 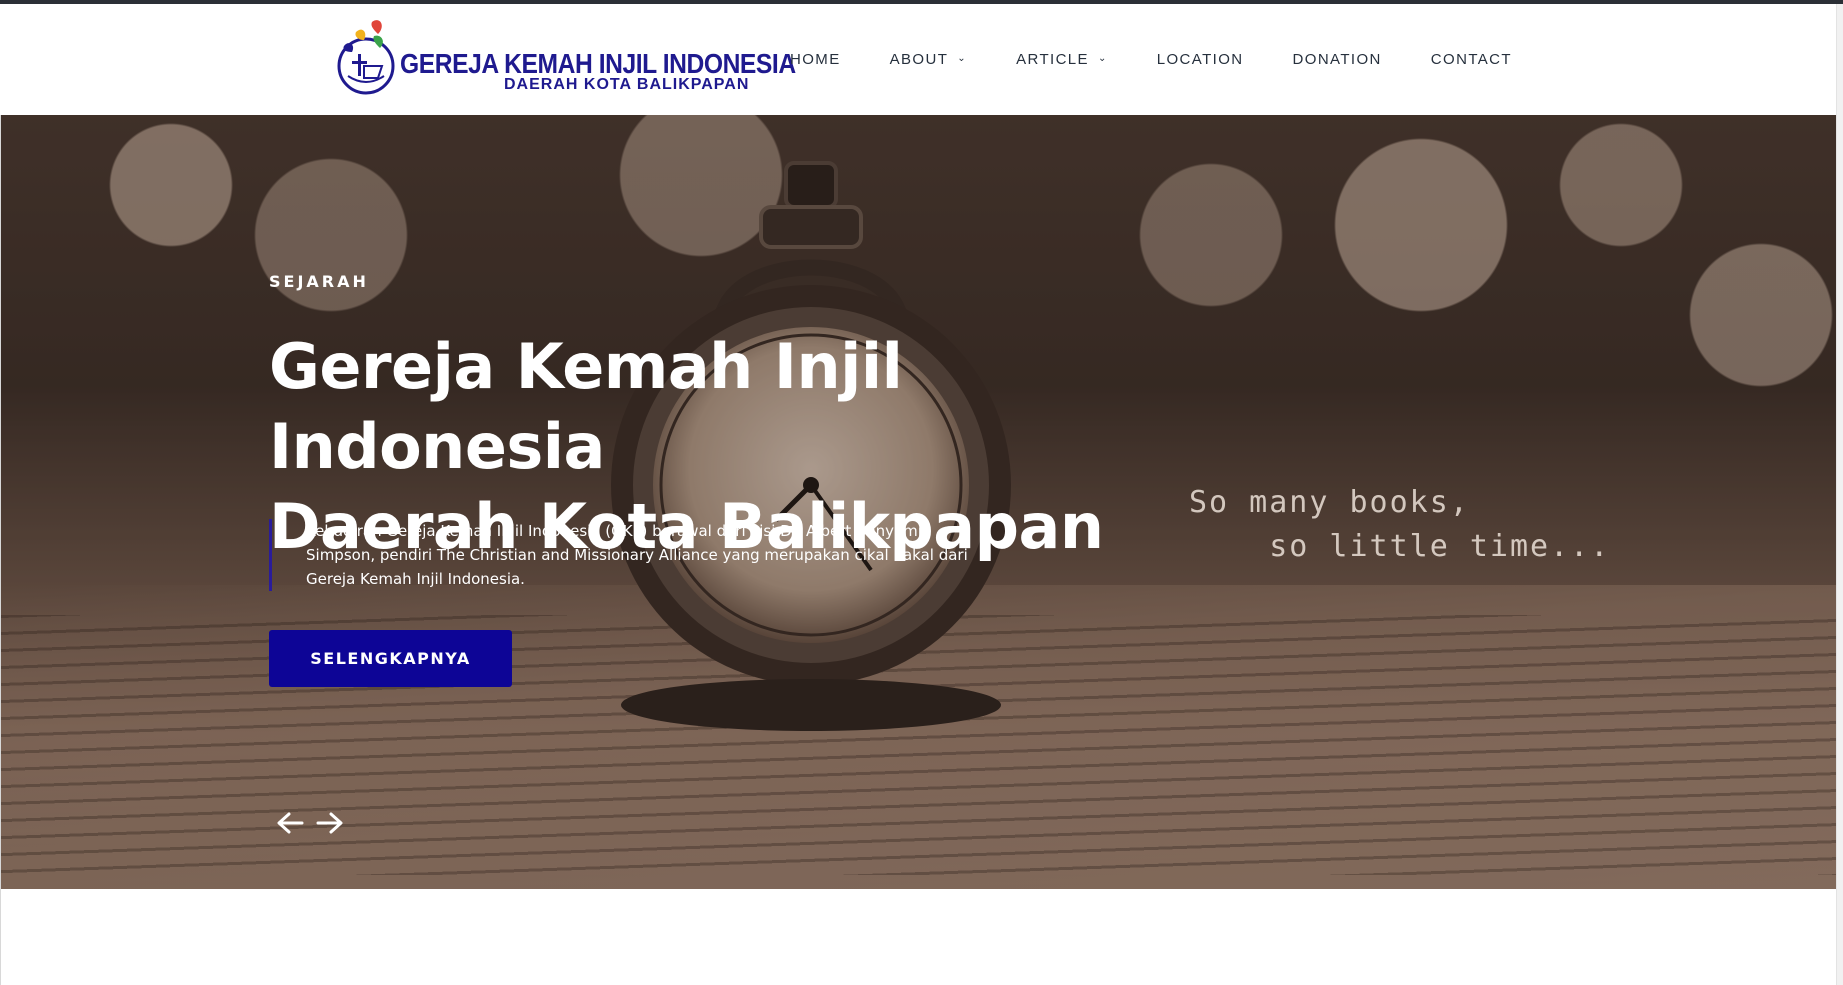 I want to click on arrow-left-icon, so click(x=290, y=823).